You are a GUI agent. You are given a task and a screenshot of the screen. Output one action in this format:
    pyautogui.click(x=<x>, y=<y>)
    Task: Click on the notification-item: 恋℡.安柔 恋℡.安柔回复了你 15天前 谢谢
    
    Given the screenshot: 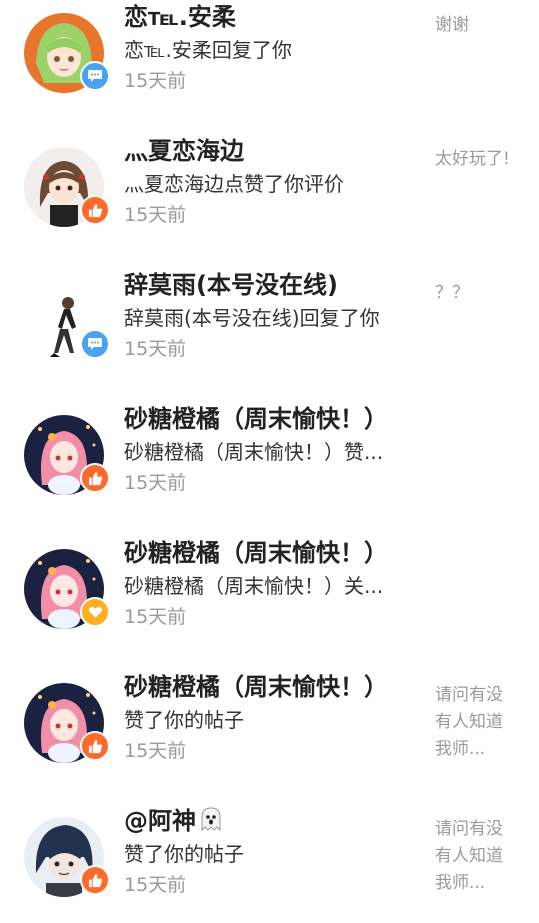 What is the action you would take?
    pyautogui.click(x=269, y=67)
    